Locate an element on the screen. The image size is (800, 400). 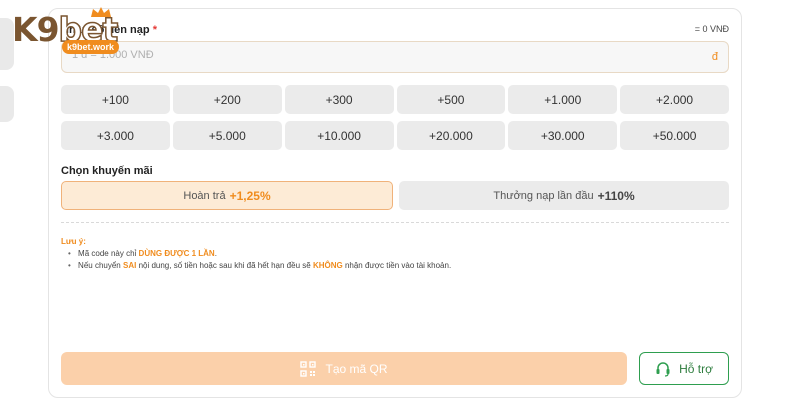
quick-amount-button: +50.000 is located at coordinates (674, 135).